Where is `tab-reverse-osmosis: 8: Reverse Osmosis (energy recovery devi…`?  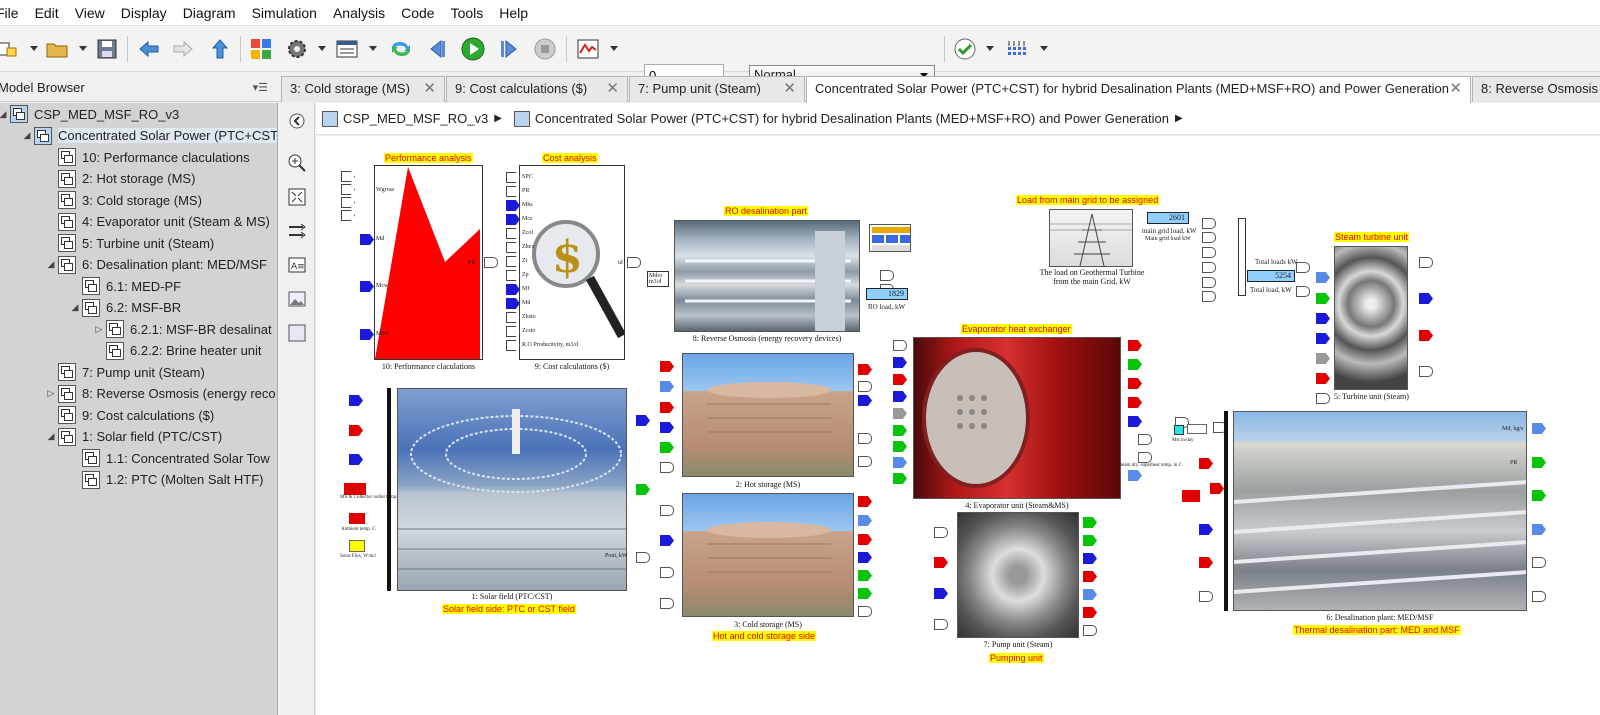 tab-reverse-osmosis: 8: Reverse Osmosis (energy recovery devi… is located at coordinates (1536, 89).